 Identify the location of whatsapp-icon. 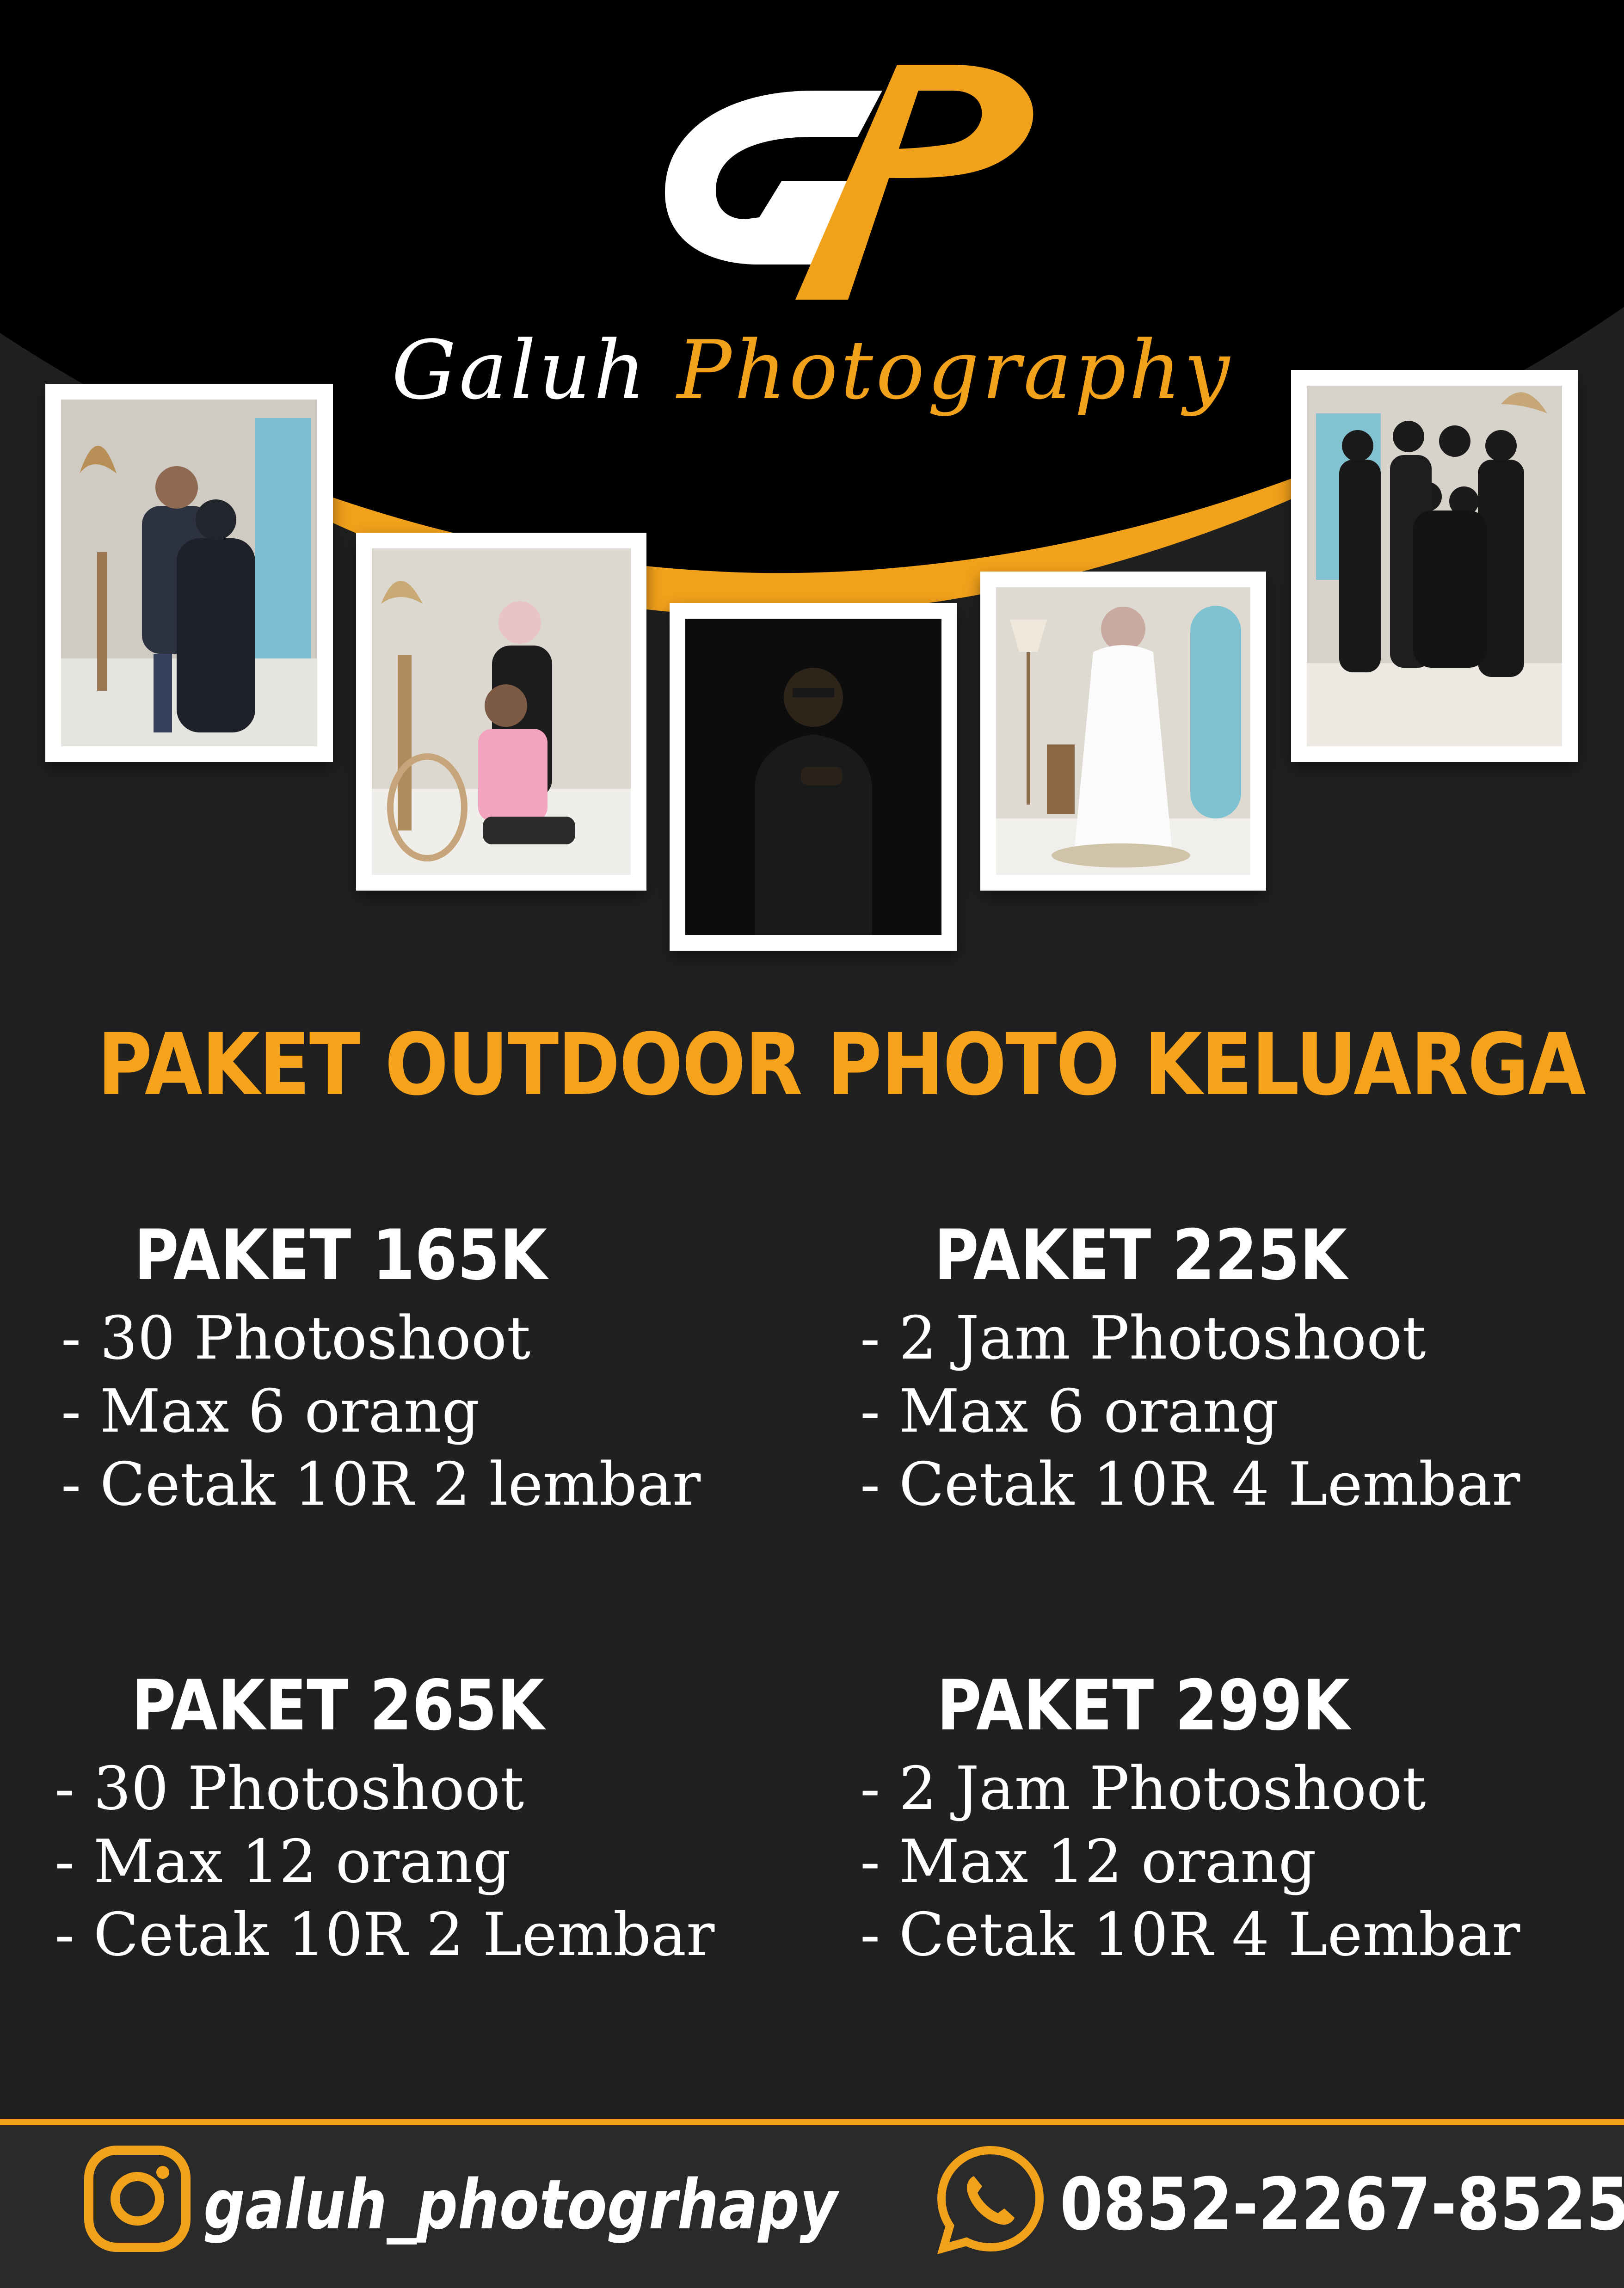
(990, 2200).